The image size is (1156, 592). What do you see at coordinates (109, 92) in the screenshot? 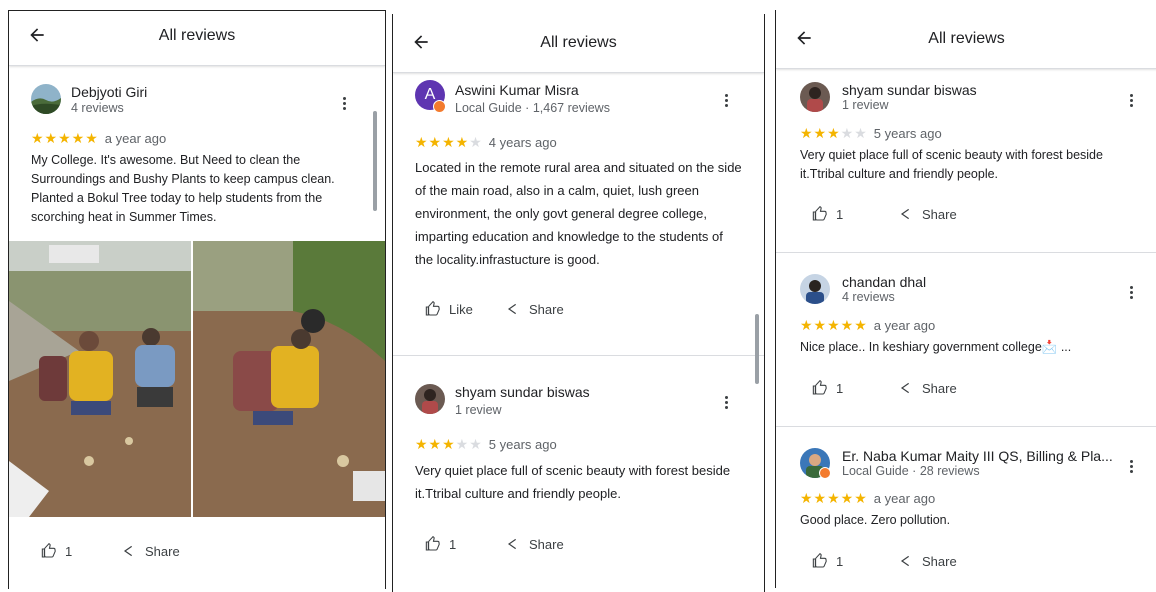
I see `reviewer-name: Debjyoti Giri` at bounding box center [109, 92].